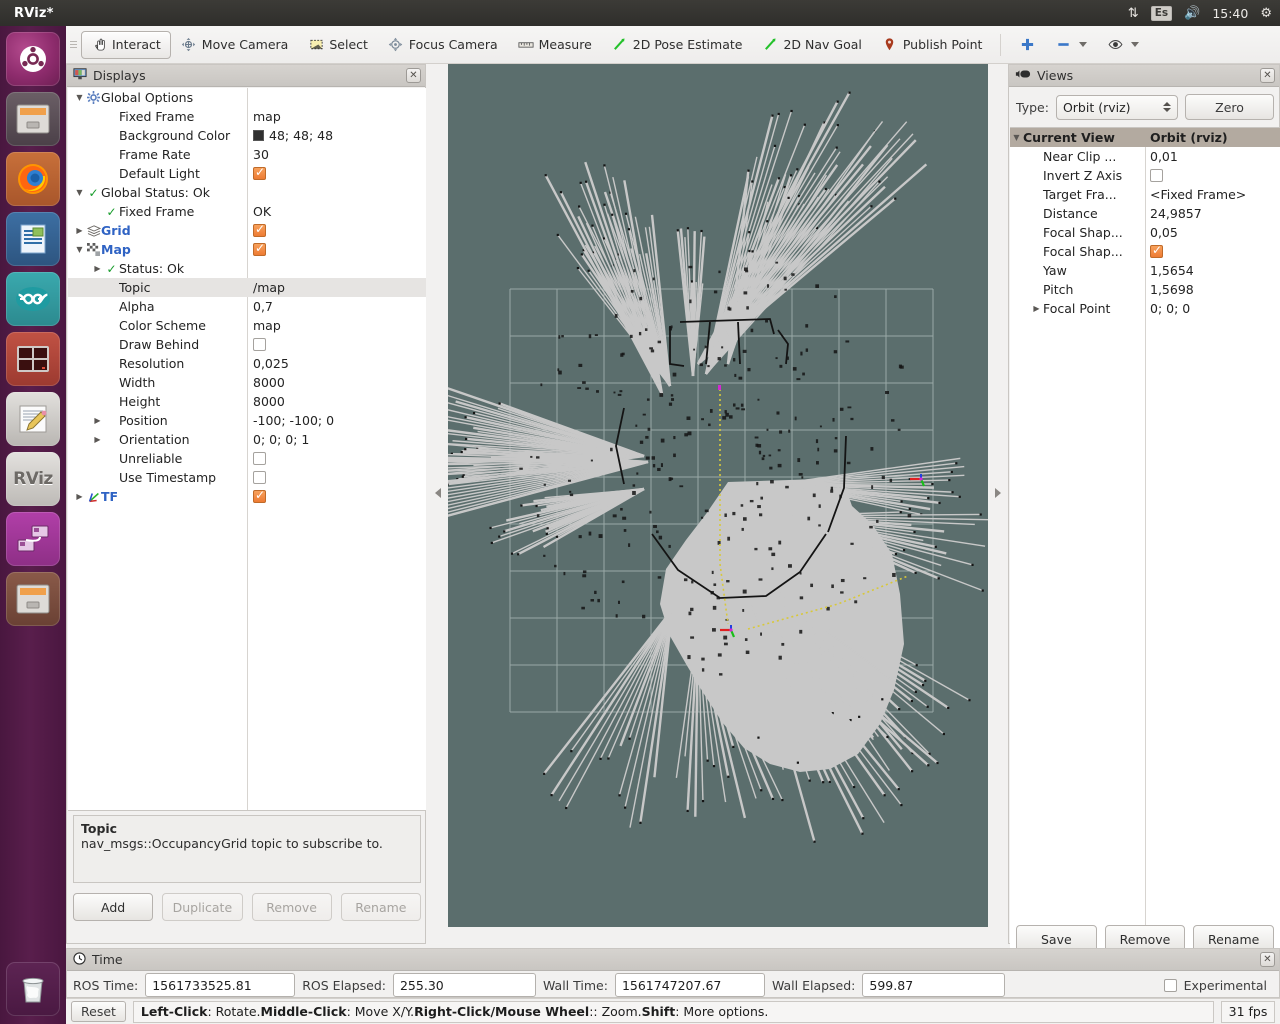 The width and height of the screenshot is (1280, 1024). What do you see at coordinates (932, 45) in the screenshot?
I see `tool-publish-point: Publish Point` at bounding box center [932, 45].